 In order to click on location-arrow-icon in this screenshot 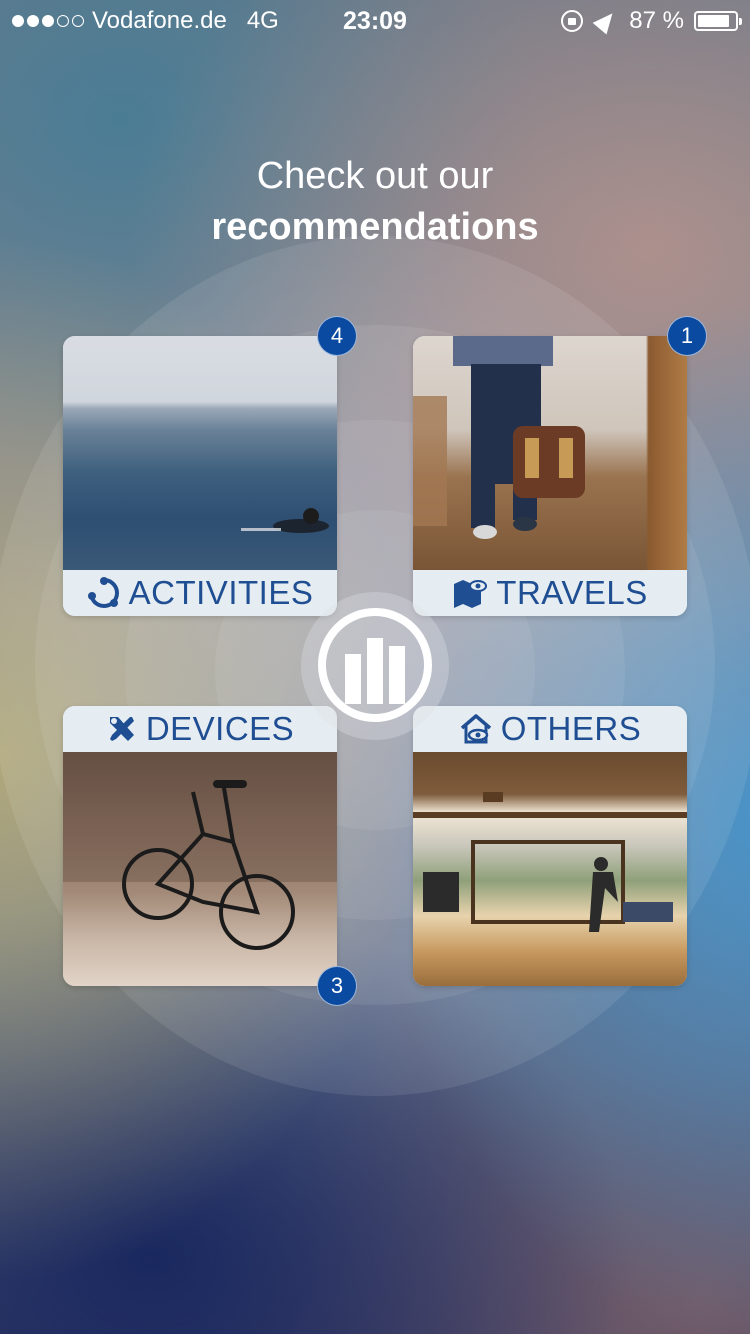, I will do `click(606, 21)`.